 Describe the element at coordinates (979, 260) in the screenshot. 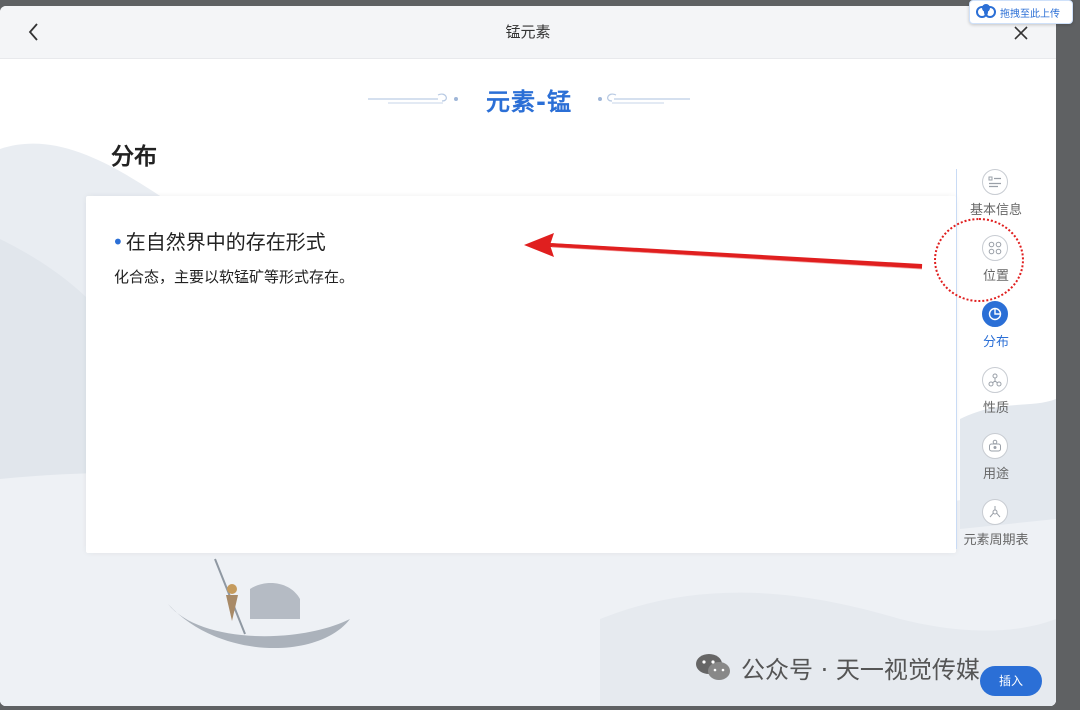

I see `annotation-circle` at that location.